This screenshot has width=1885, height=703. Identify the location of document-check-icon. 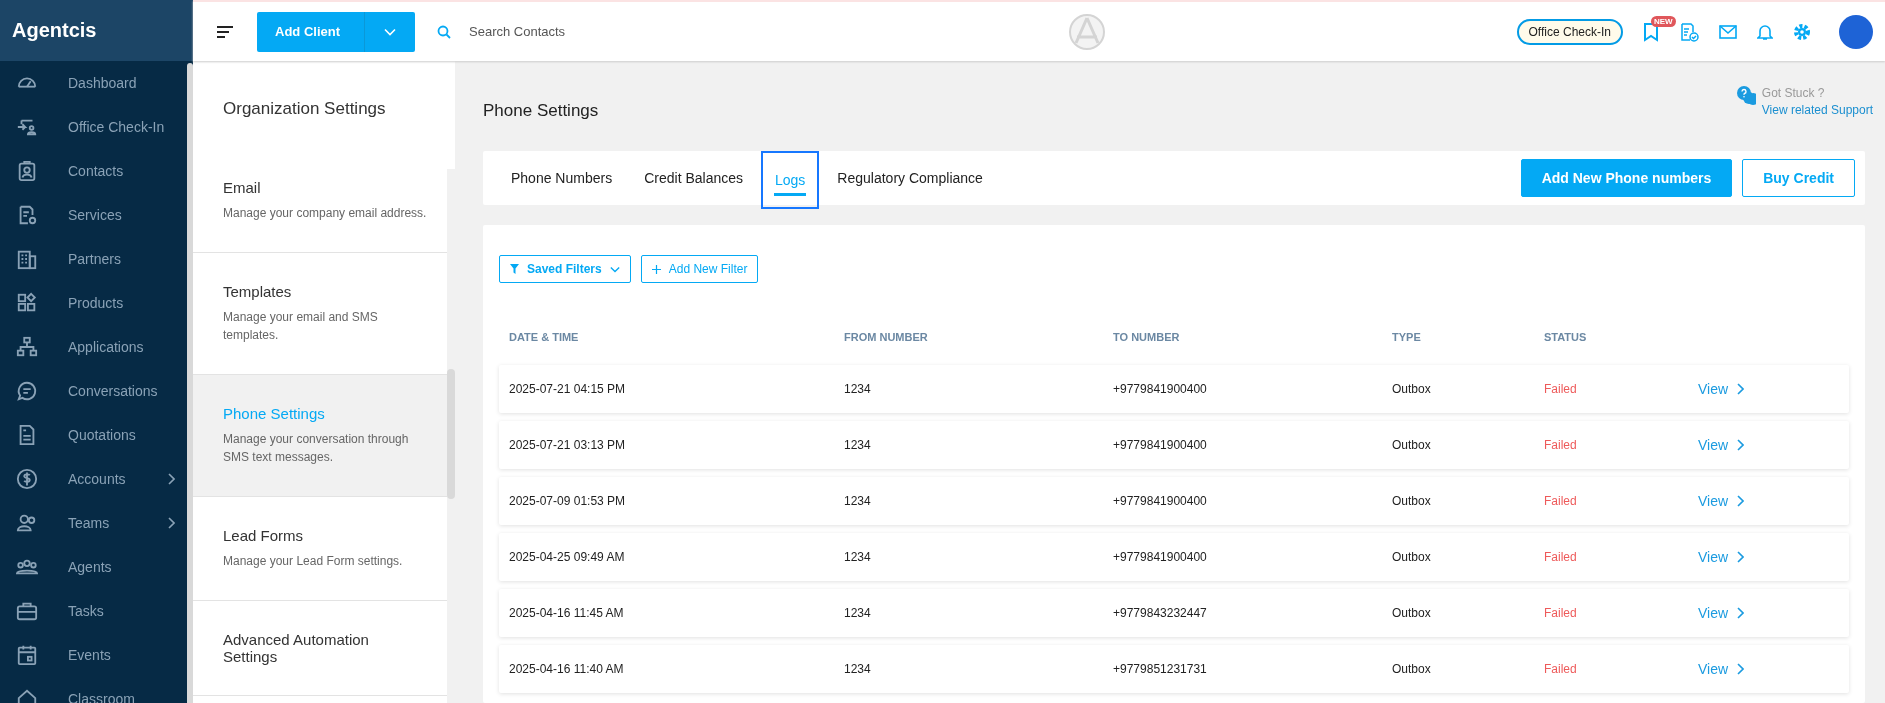
(1689, 31).